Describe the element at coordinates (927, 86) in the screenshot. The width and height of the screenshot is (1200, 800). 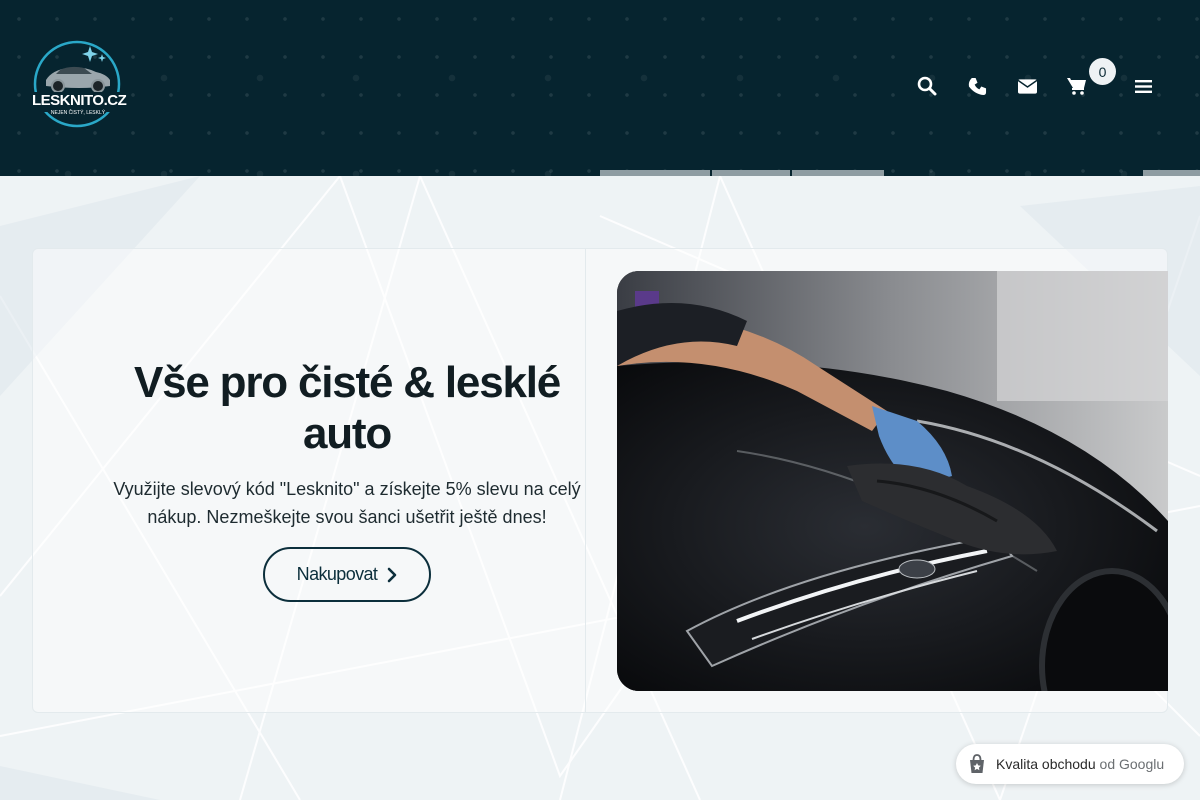
I see `search-icon` at that location.